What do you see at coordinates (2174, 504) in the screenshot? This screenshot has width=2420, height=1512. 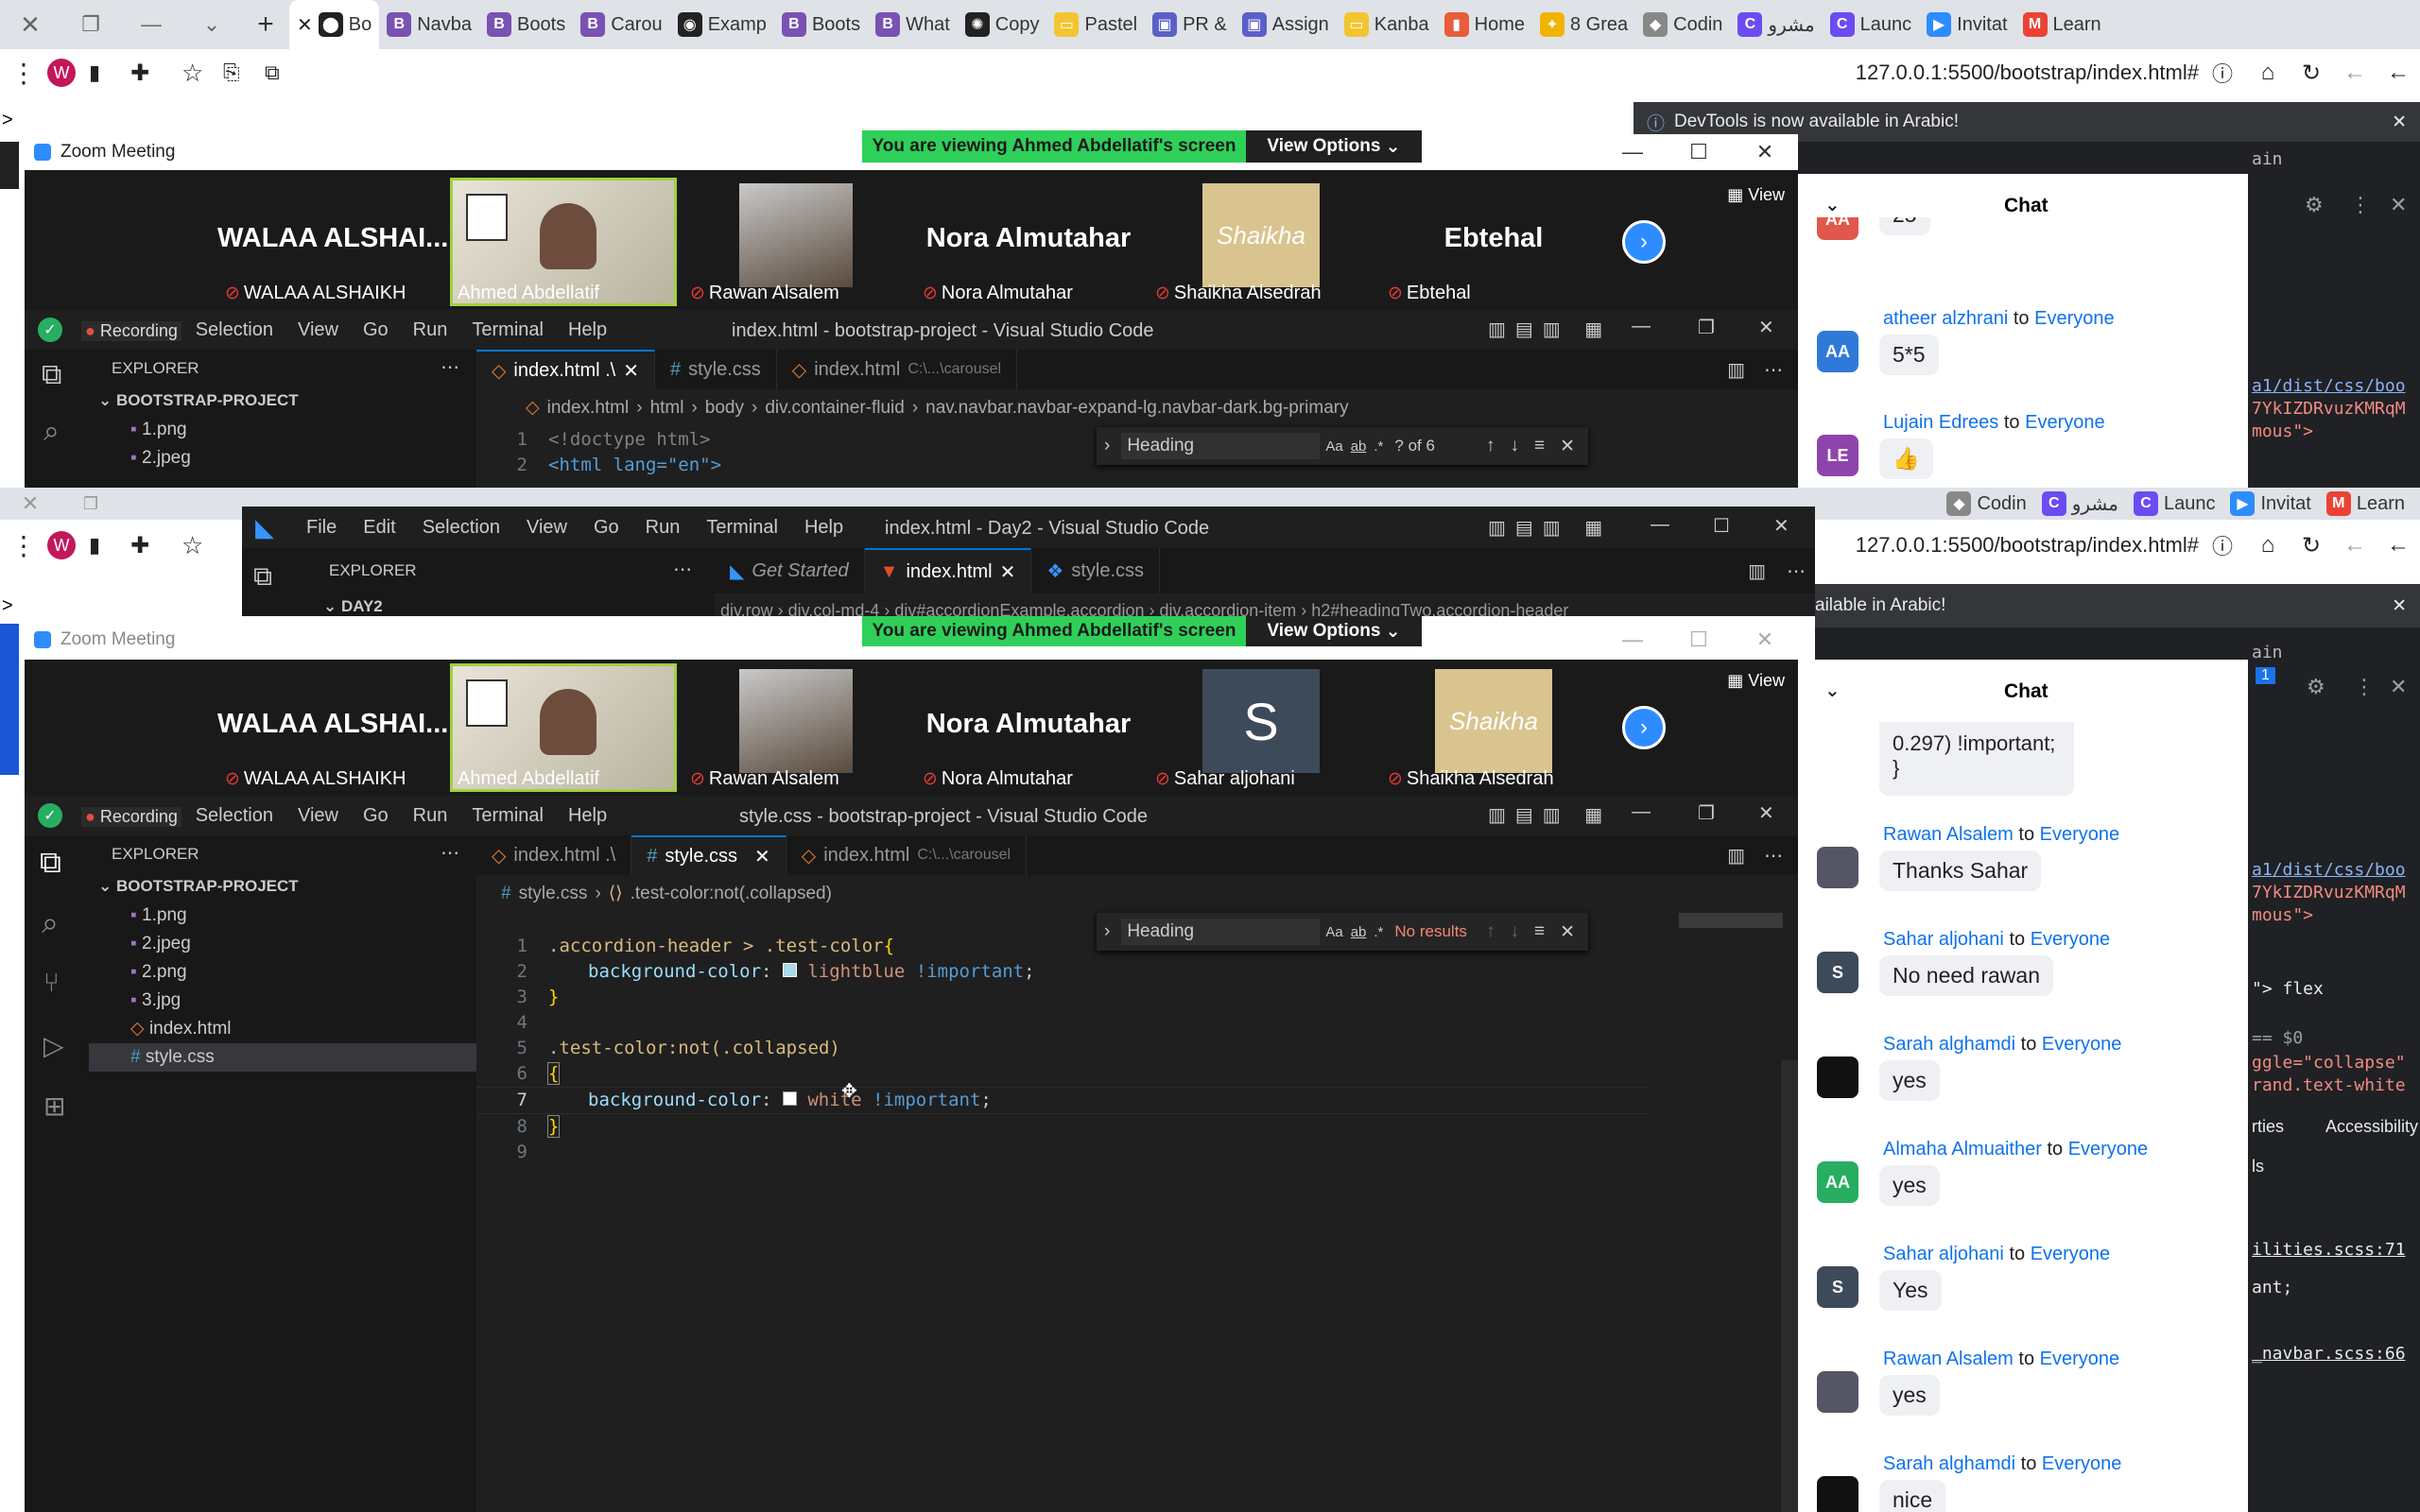 I see `browser-tab: C Launc` at bounding box center [2174, 504].